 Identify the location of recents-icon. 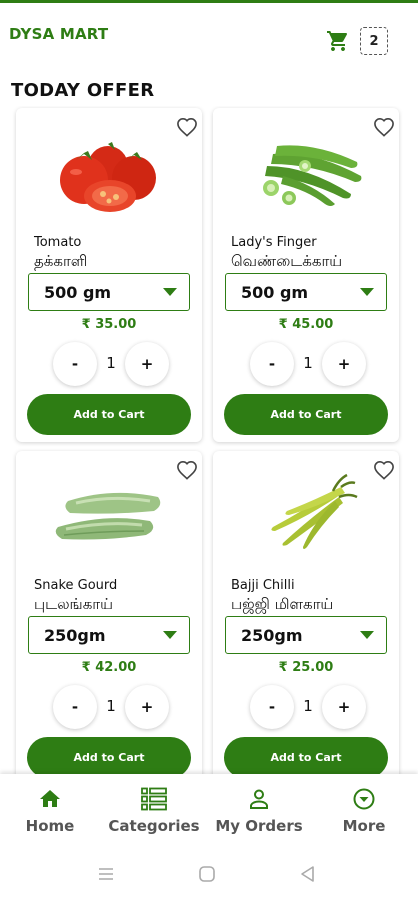
(106, 874).